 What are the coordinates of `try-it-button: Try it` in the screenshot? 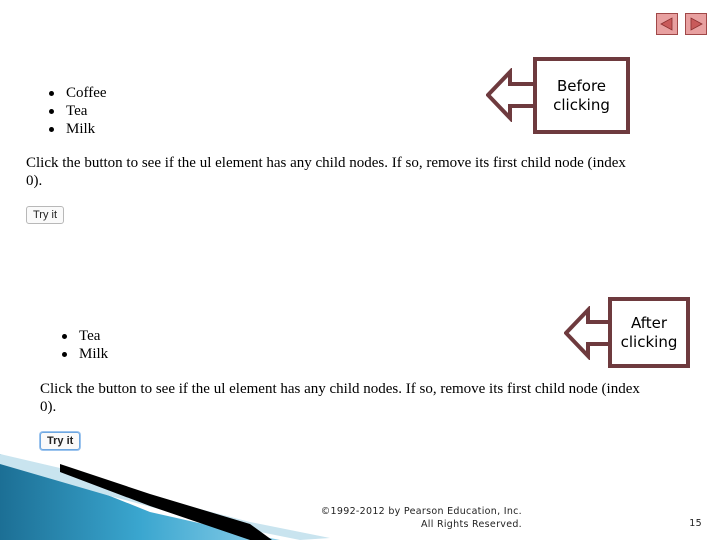 It's located at (45, 215).